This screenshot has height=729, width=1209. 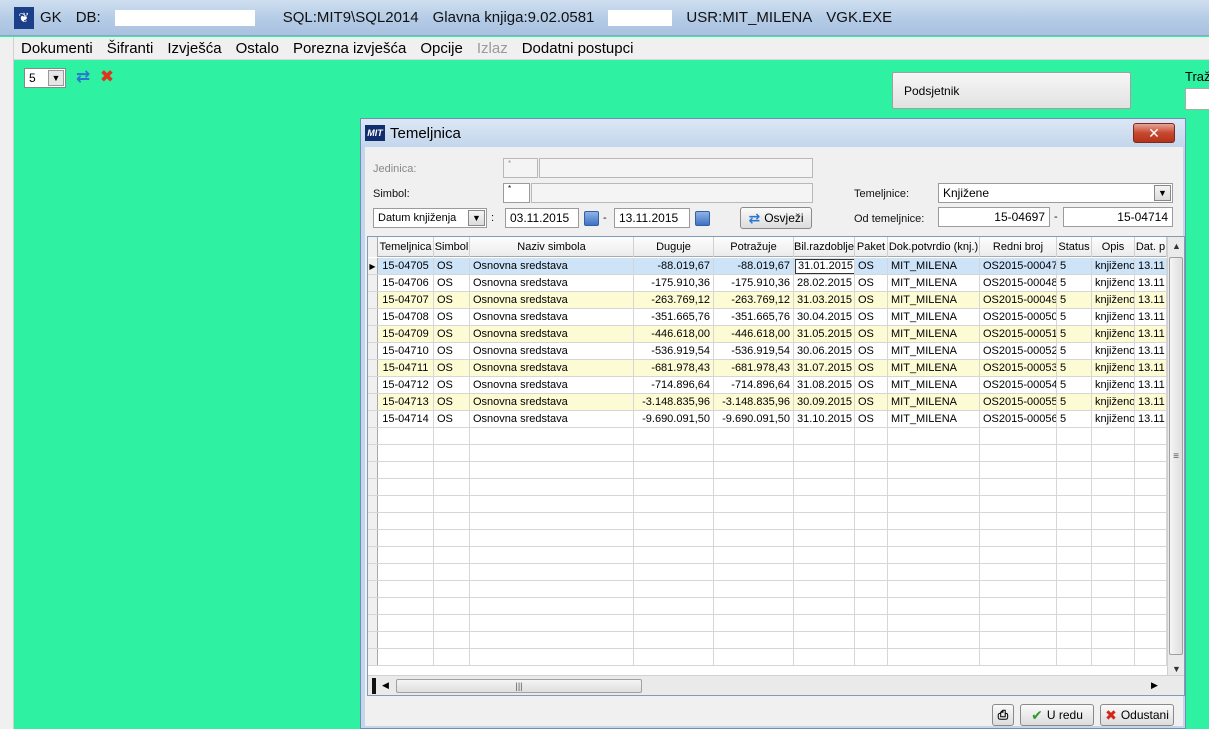 I want to click on refresh-button: ⇄ Osvježi, so click(x=776, y=218).